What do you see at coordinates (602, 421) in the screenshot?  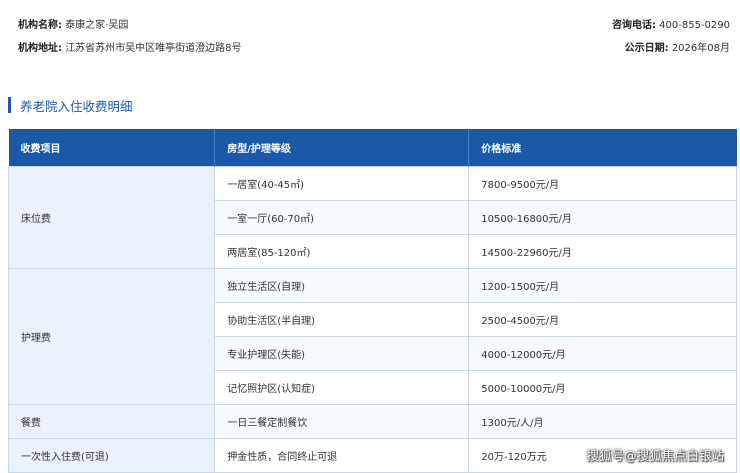 I see `price-cell: 1300元/人/月` at bounding box center [602, 421].